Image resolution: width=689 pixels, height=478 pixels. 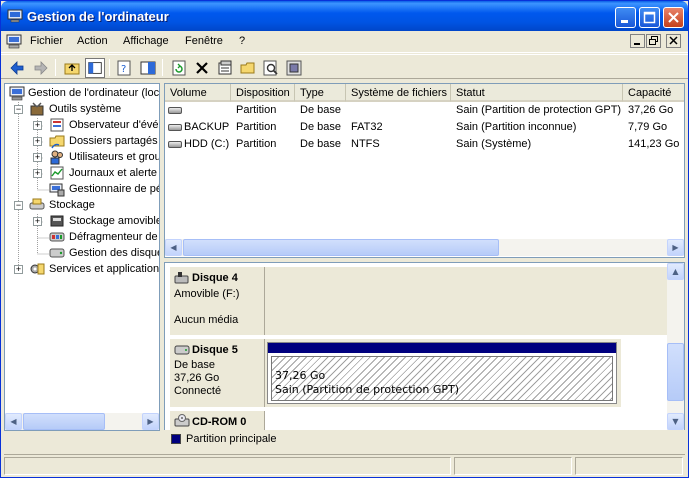 What do you see at coordinates (82, 141) in the screenshot?
I see `tree-item-shared-folders: + Dossiers partagés` at bounding box center [82, 141].